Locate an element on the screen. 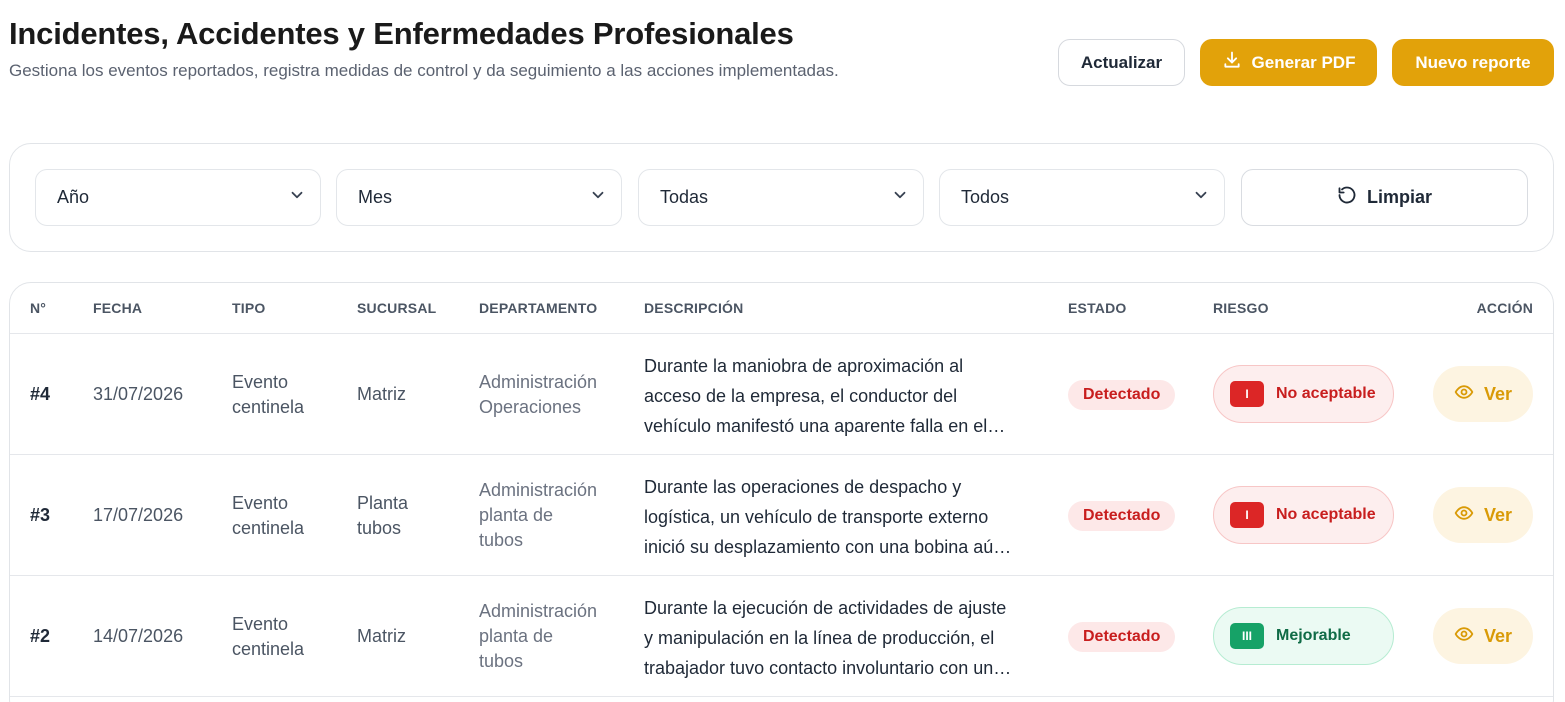 The width and height of the screenshot is (1565, 702). risk-level-marker: III is located at coordinates (1247, 636).